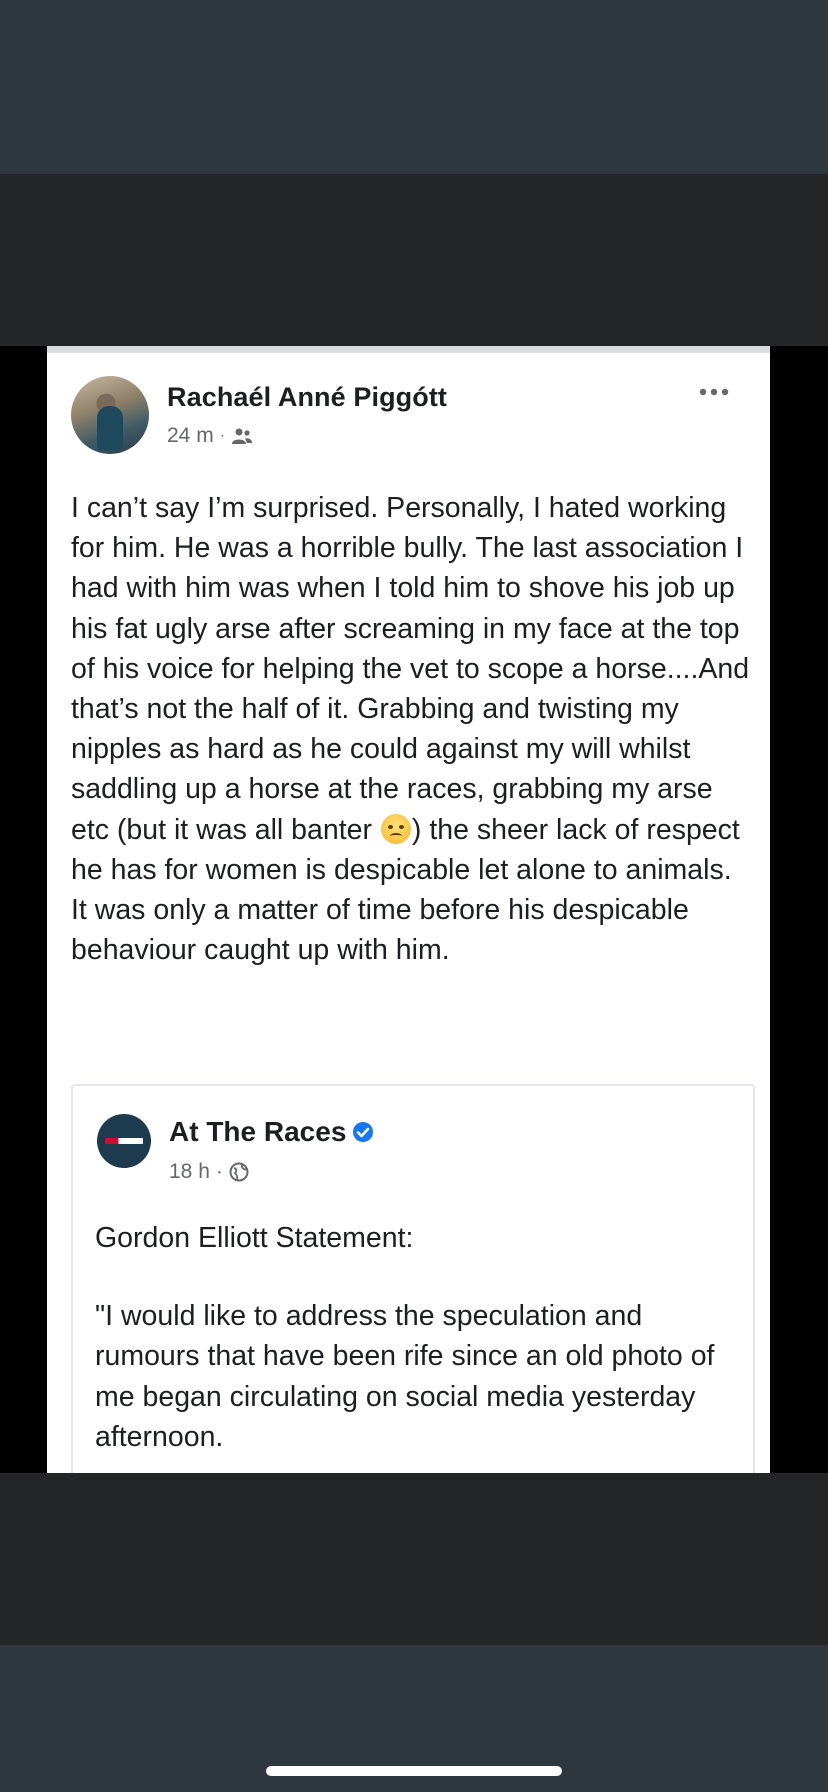 The width and height of the screenshot is (828, 1792). What do you see at coordinates (408, 349) in the screenshot?
I see `card-top-border` at bounding box center [408, 349].